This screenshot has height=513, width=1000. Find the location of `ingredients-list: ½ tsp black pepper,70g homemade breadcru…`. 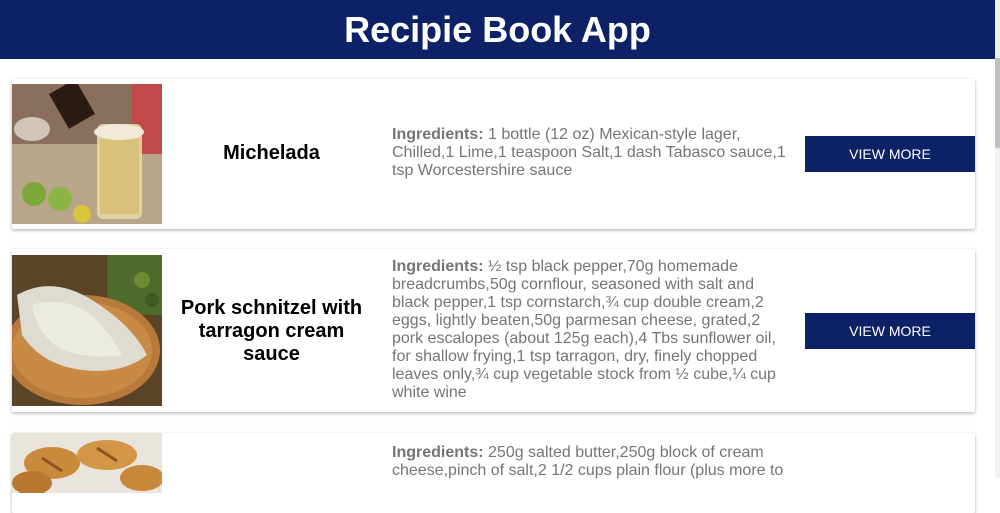

ingredients-list: ½ tsp black pepper,70g homemade breadcru… is located at coordinates (584, 329).